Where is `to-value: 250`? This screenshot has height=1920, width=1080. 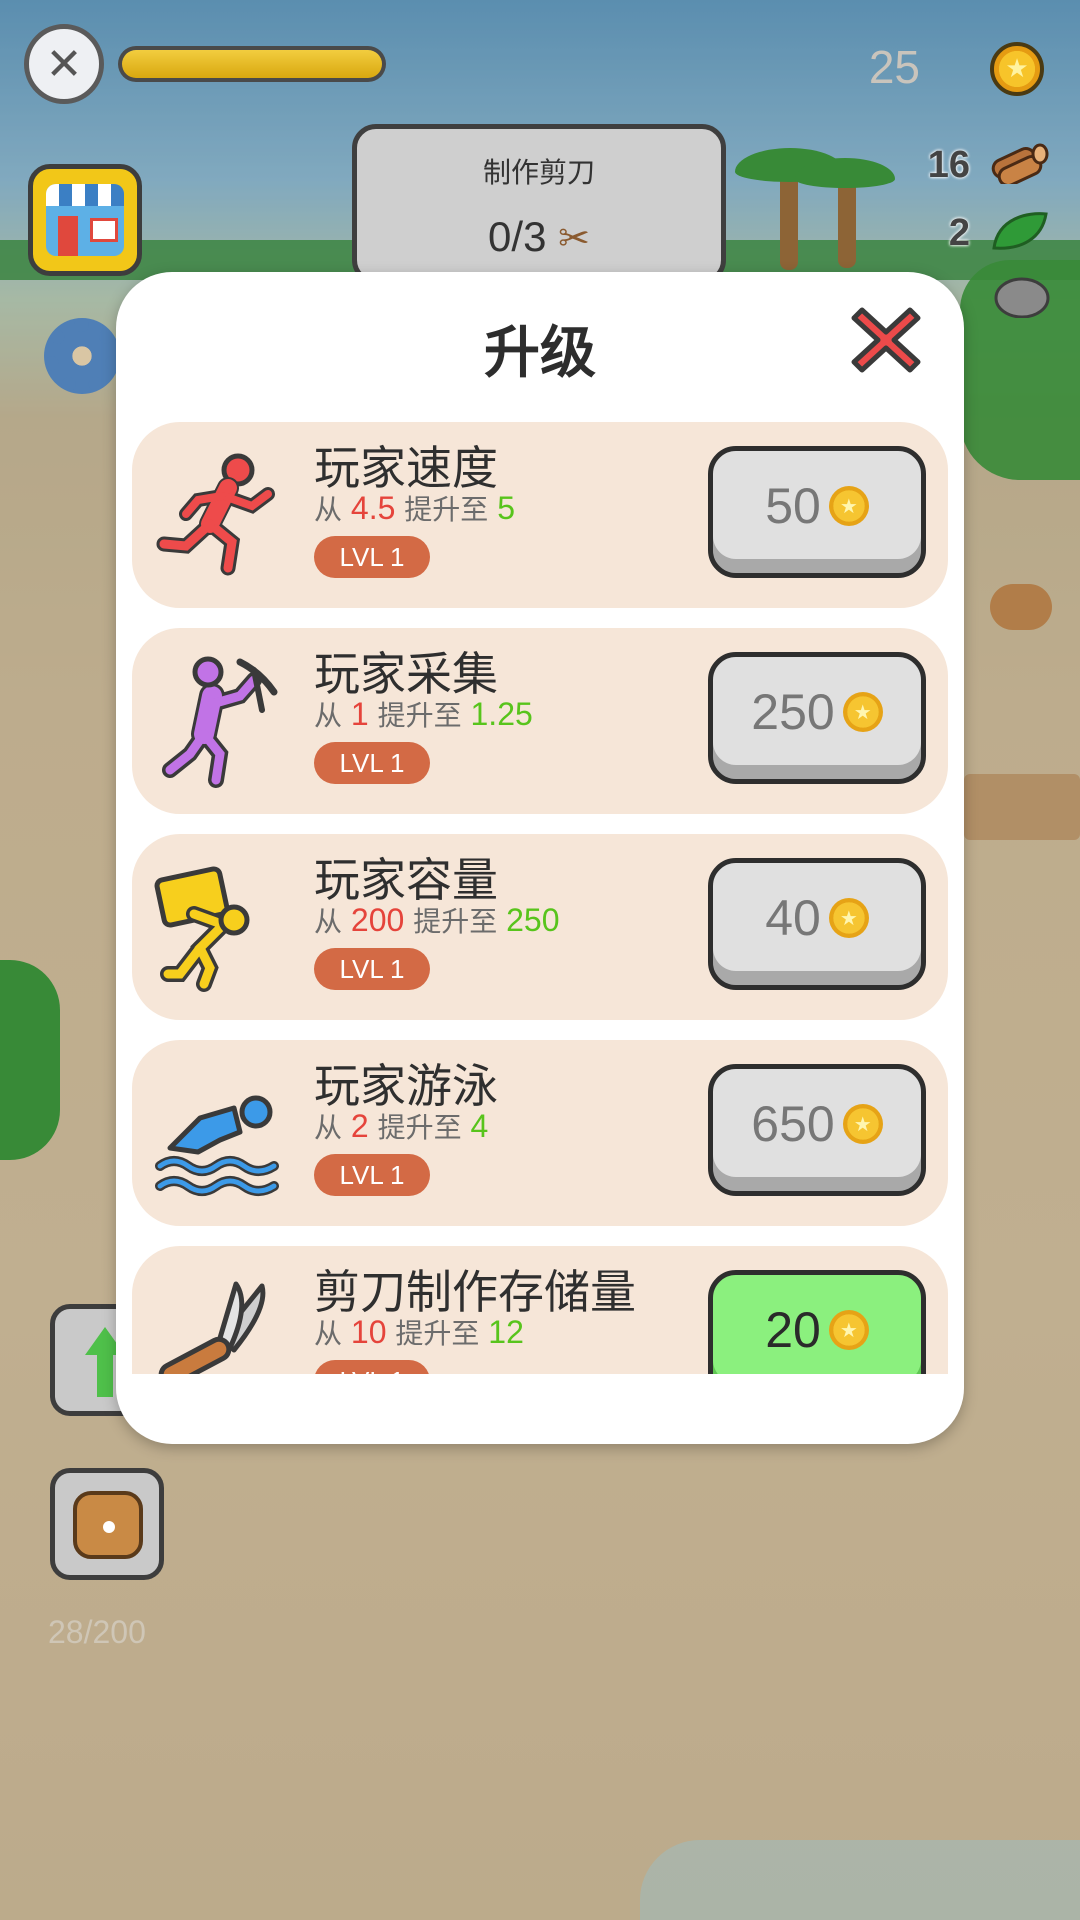 to-value: 250 is located at coordinates (533, 920).